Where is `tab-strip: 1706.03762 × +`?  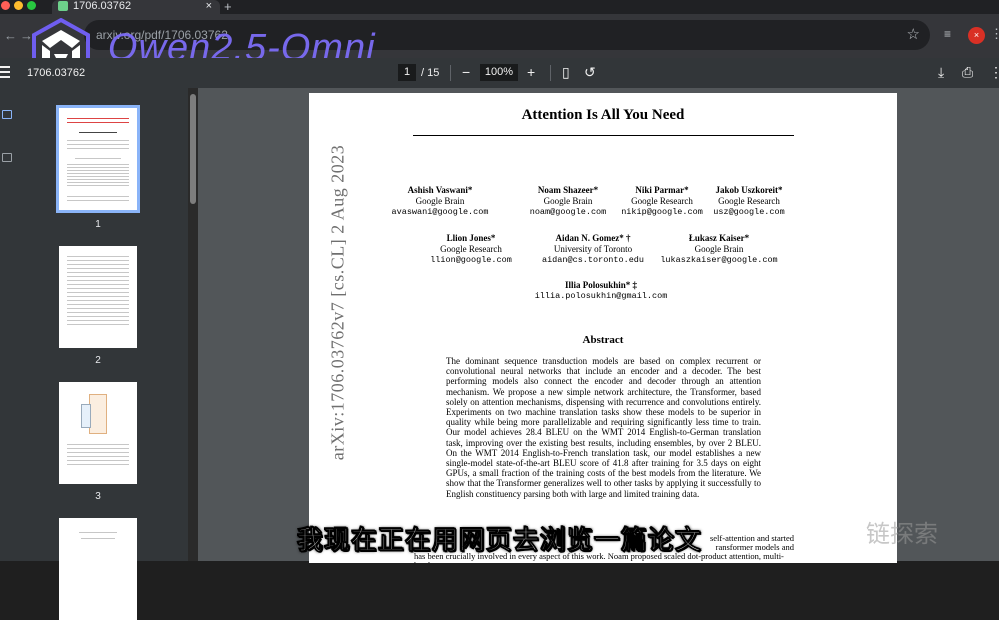
tab-strip: 1706.03762 × + is located at coordinates (499, 7).